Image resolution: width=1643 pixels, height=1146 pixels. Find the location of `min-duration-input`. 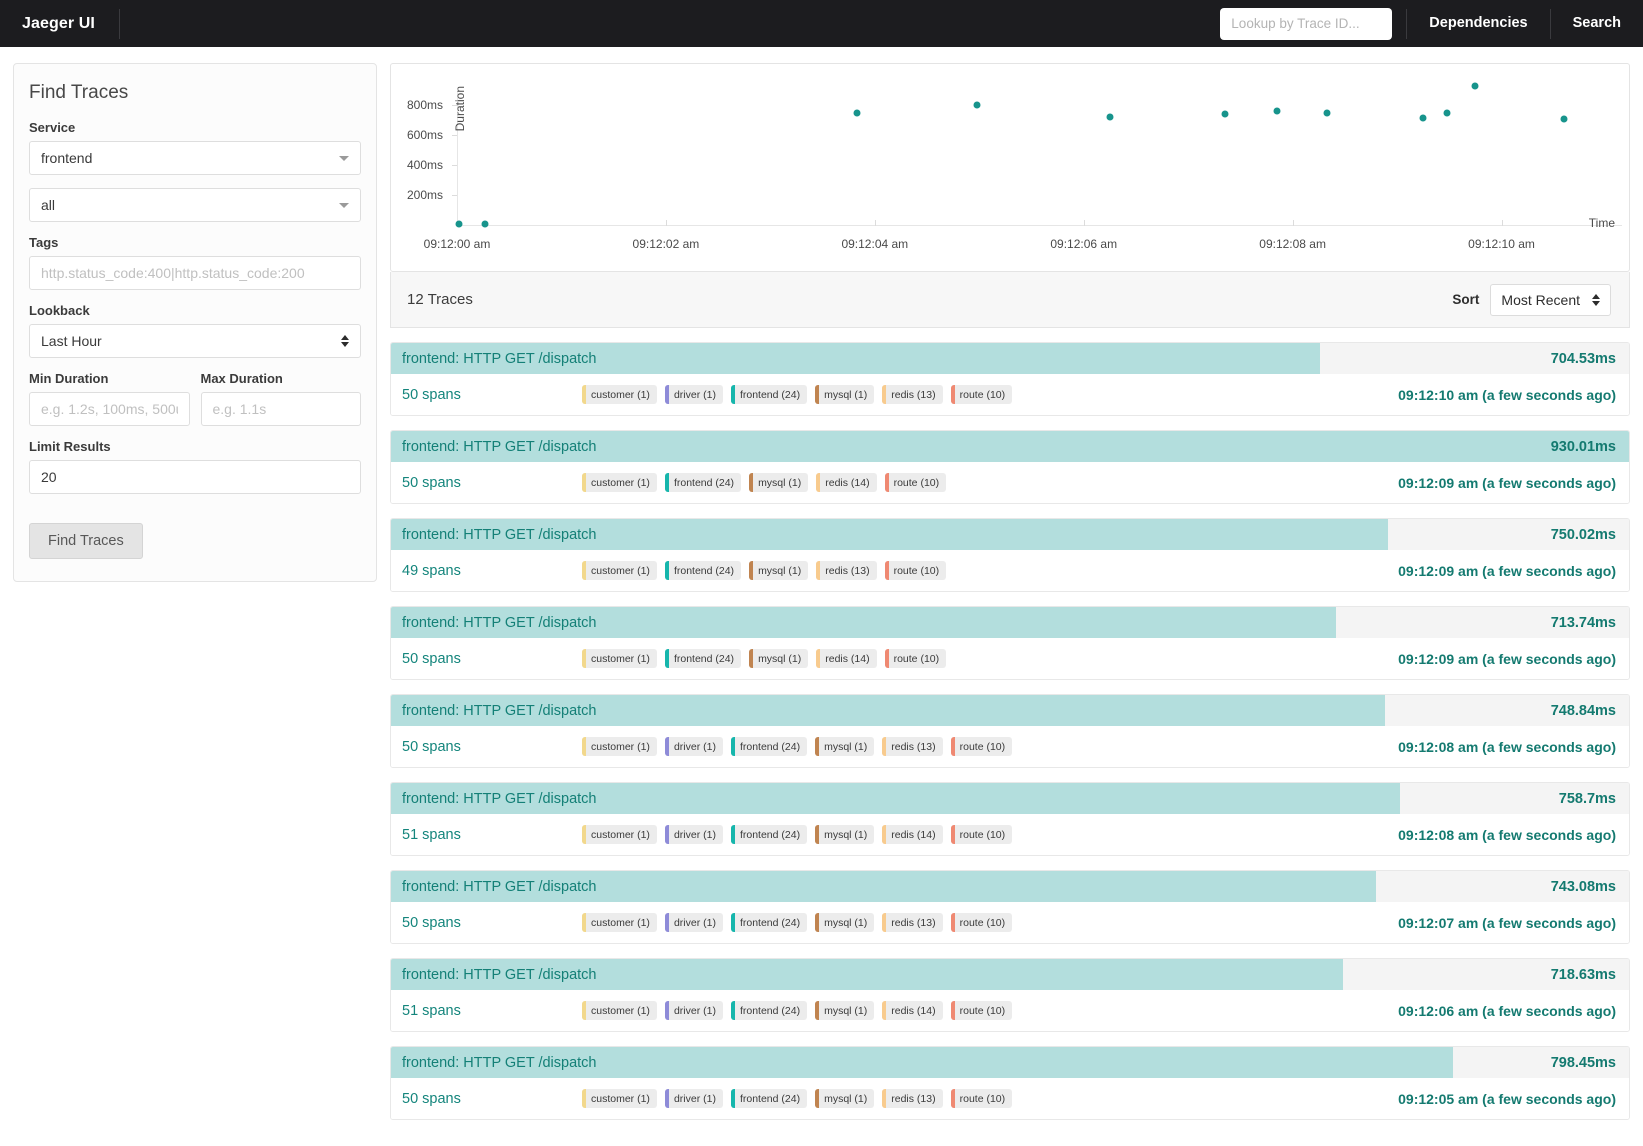

min-duration-input is located at coordinates (109, 409).